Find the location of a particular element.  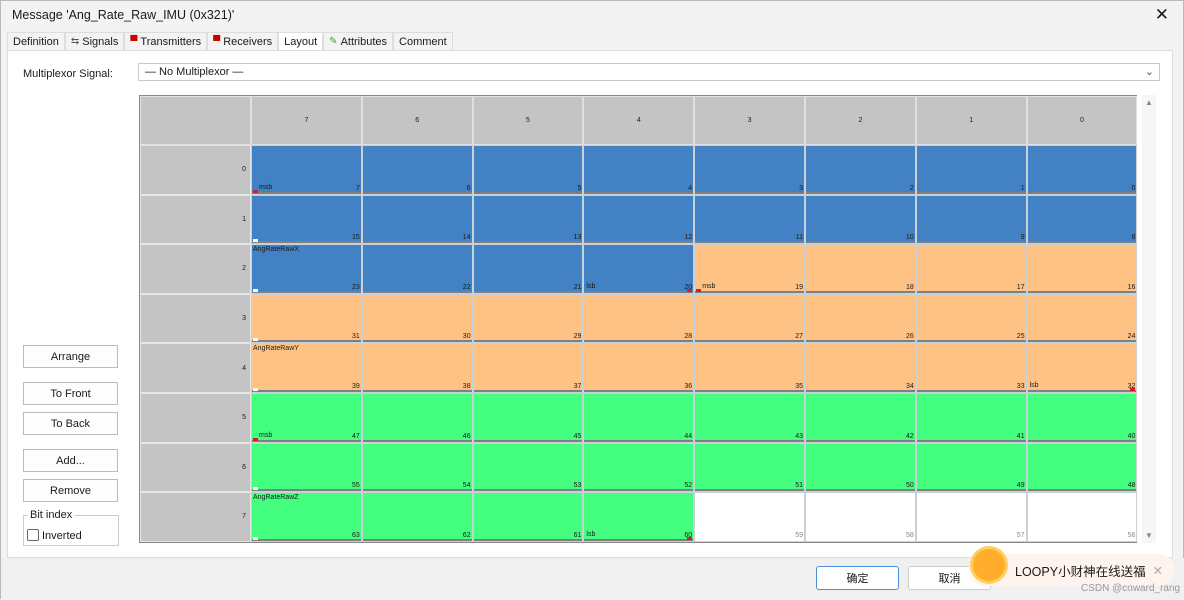

bit-cell: 24 is located at coordinates (1082, 318).